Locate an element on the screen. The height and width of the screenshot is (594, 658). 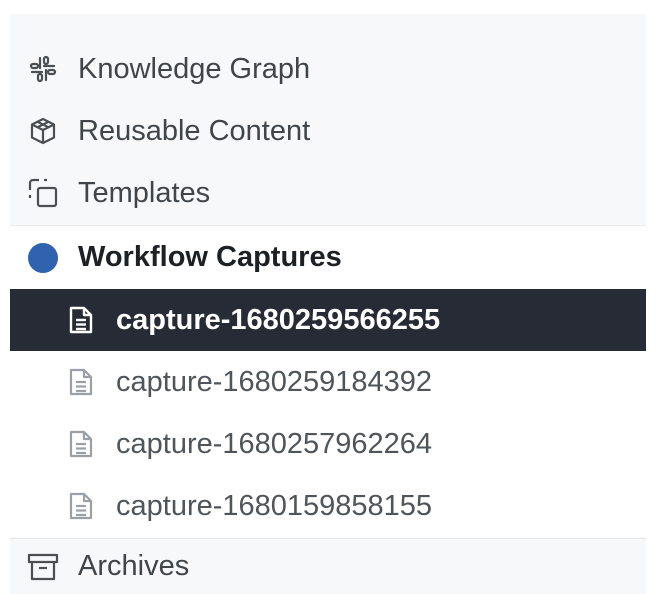
capture-label: capture-1680259566255 is located at coordinates (278, 319).